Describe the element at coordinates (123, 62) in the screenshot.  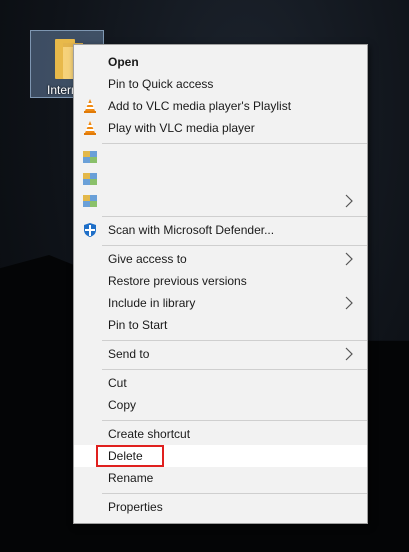
I see `menu-item-label: Open` at that location.